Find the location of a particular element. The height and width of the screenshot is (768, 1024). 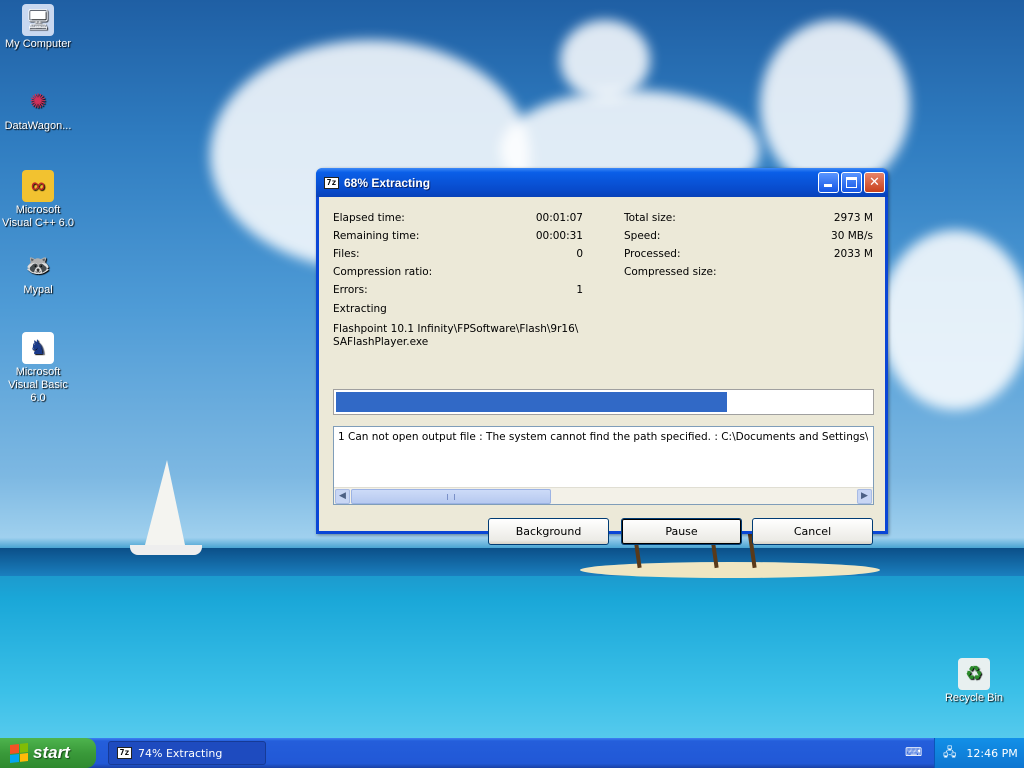

total-size-value: 2973 M is located at coordinates (853, 218).